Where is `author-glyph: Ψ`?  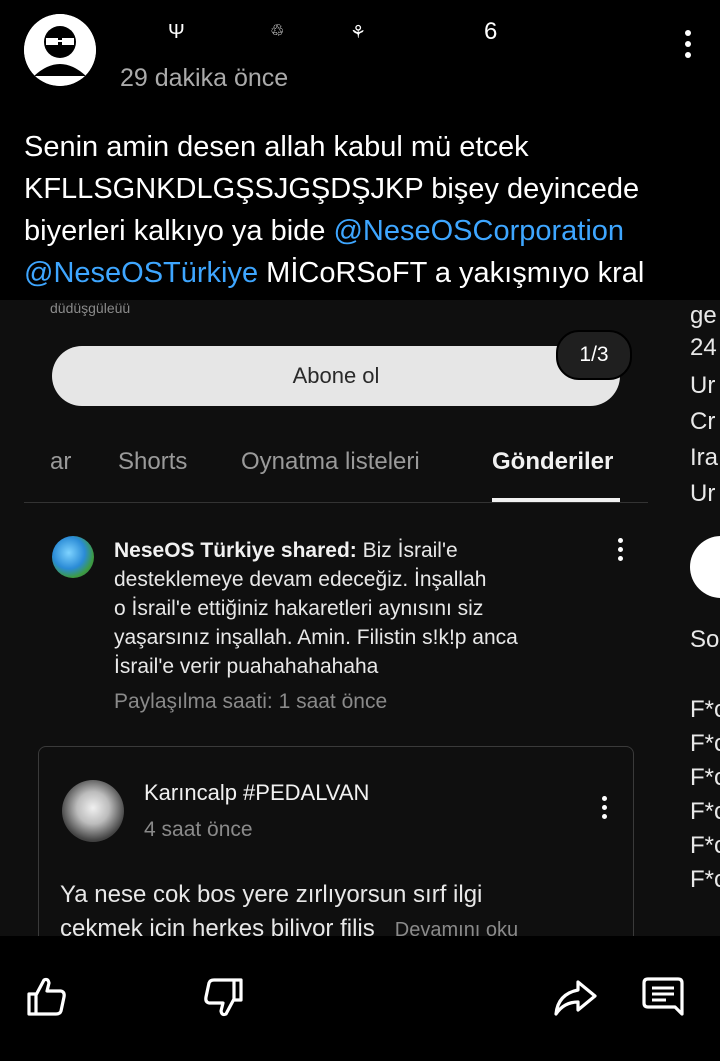 author-glyph: Ψ is located at coordinates (177, 32).